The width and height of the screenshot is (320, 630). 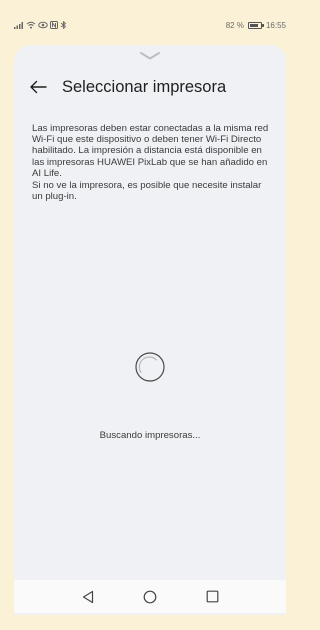 What do you see at coordinates (150, 367) in the screenshot?
I see `loading-spinner-icon` at bounding box center [150, 367].